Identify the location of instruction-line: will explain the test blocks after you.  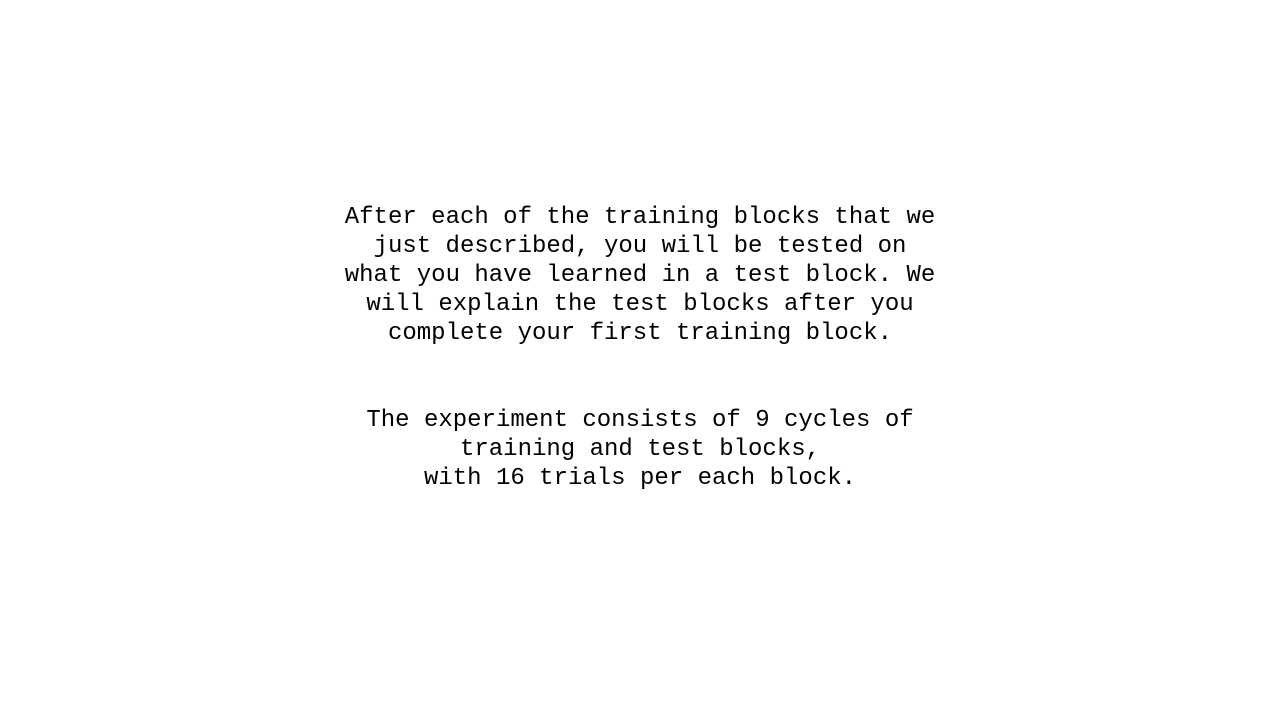
(640, 304).